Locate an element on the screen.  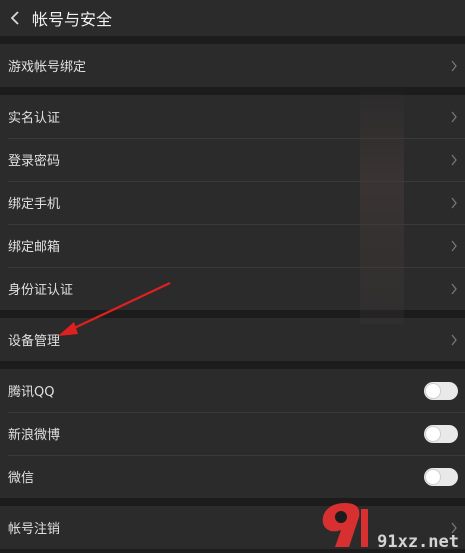
row-label: 绑定邮箱 is located at coordinates (34, 247).